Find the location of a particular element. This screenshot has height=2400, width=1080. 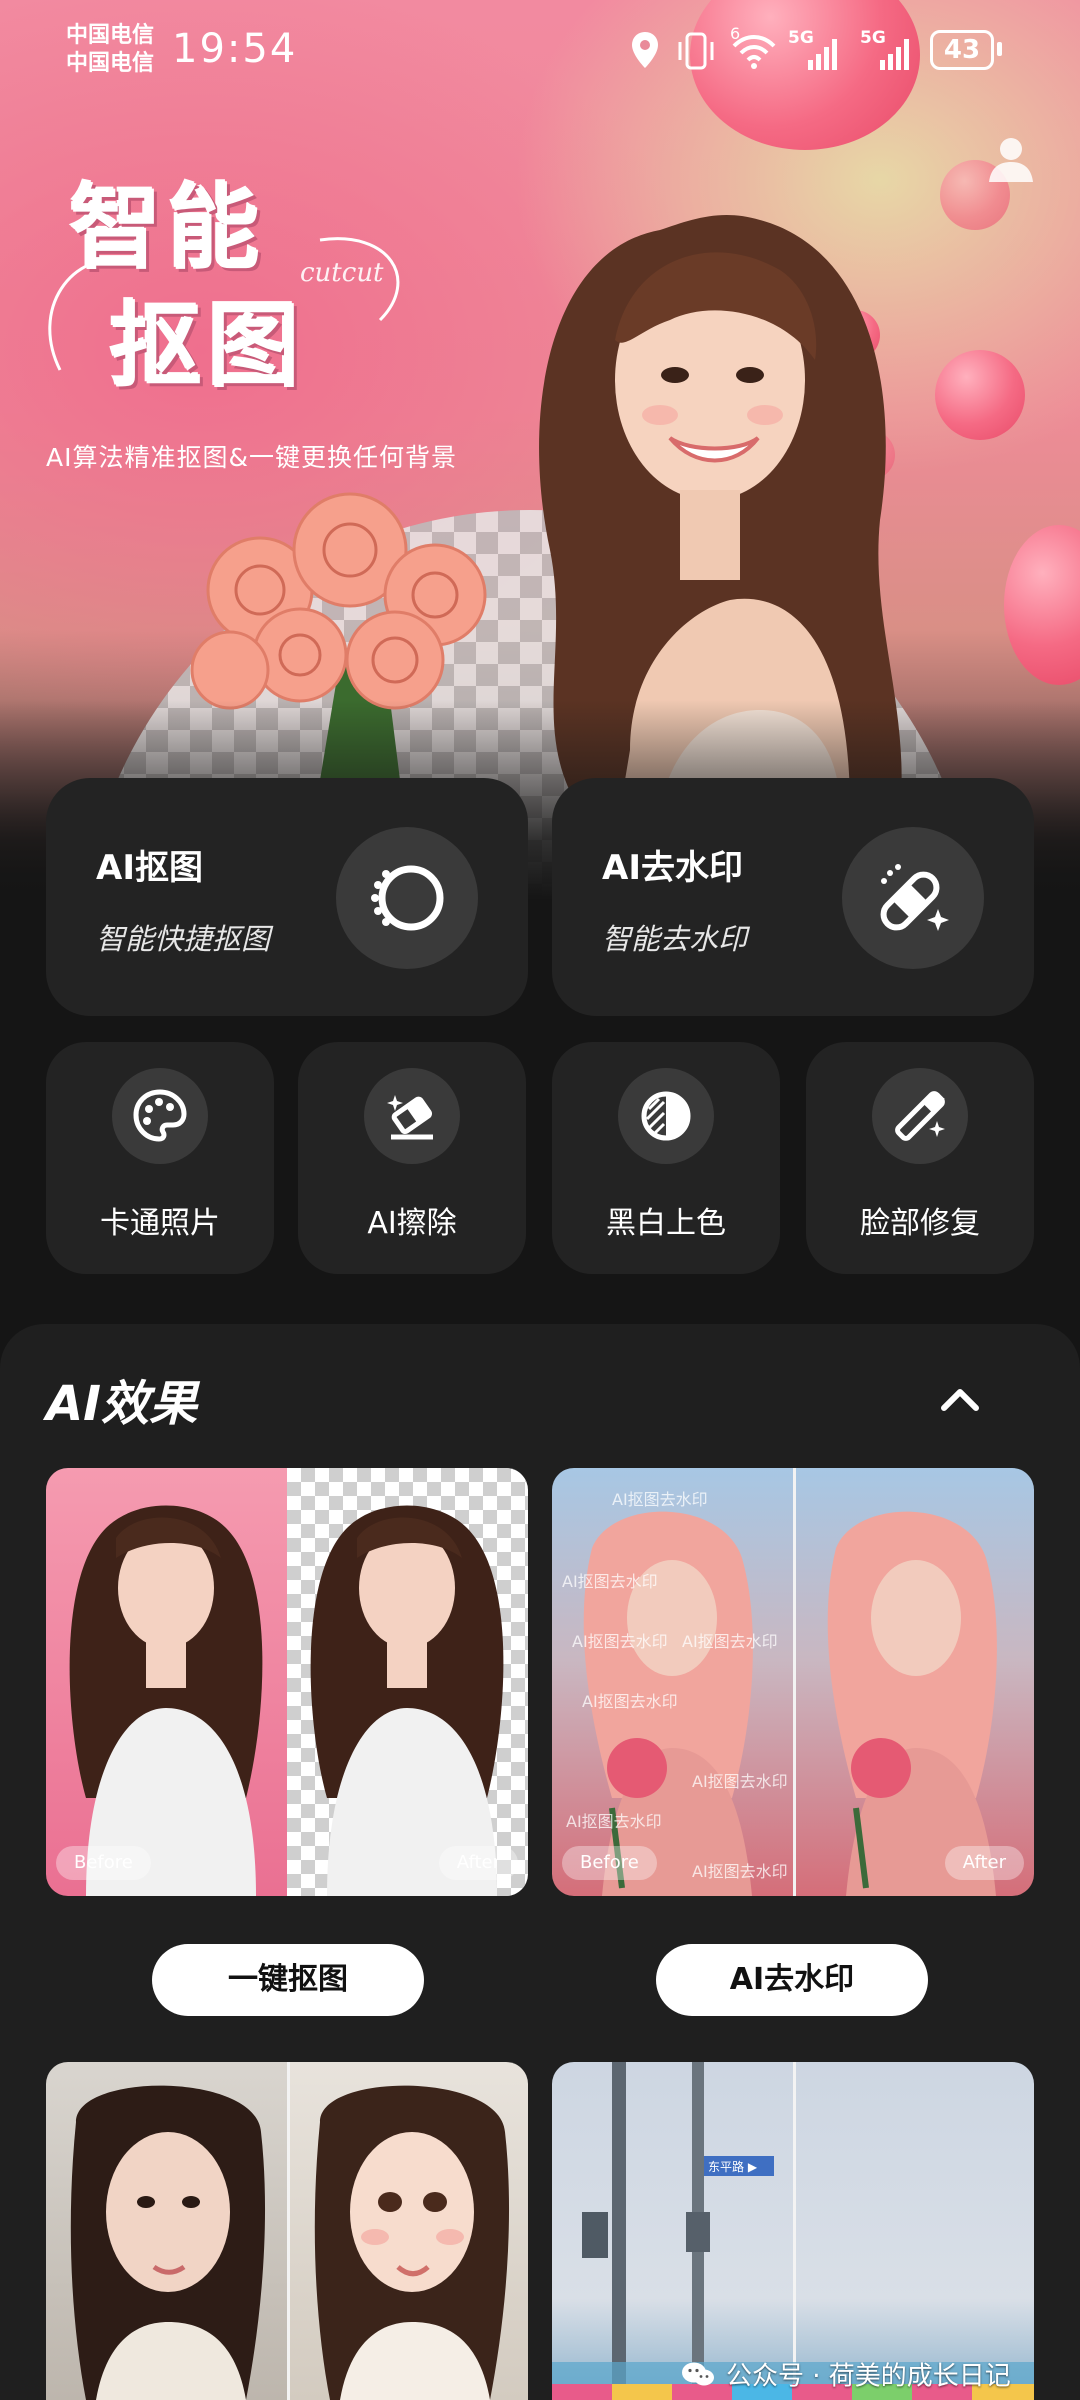

ai-watermark-card: AI去水印 智能去水印 is located at coordinates (793, 897).